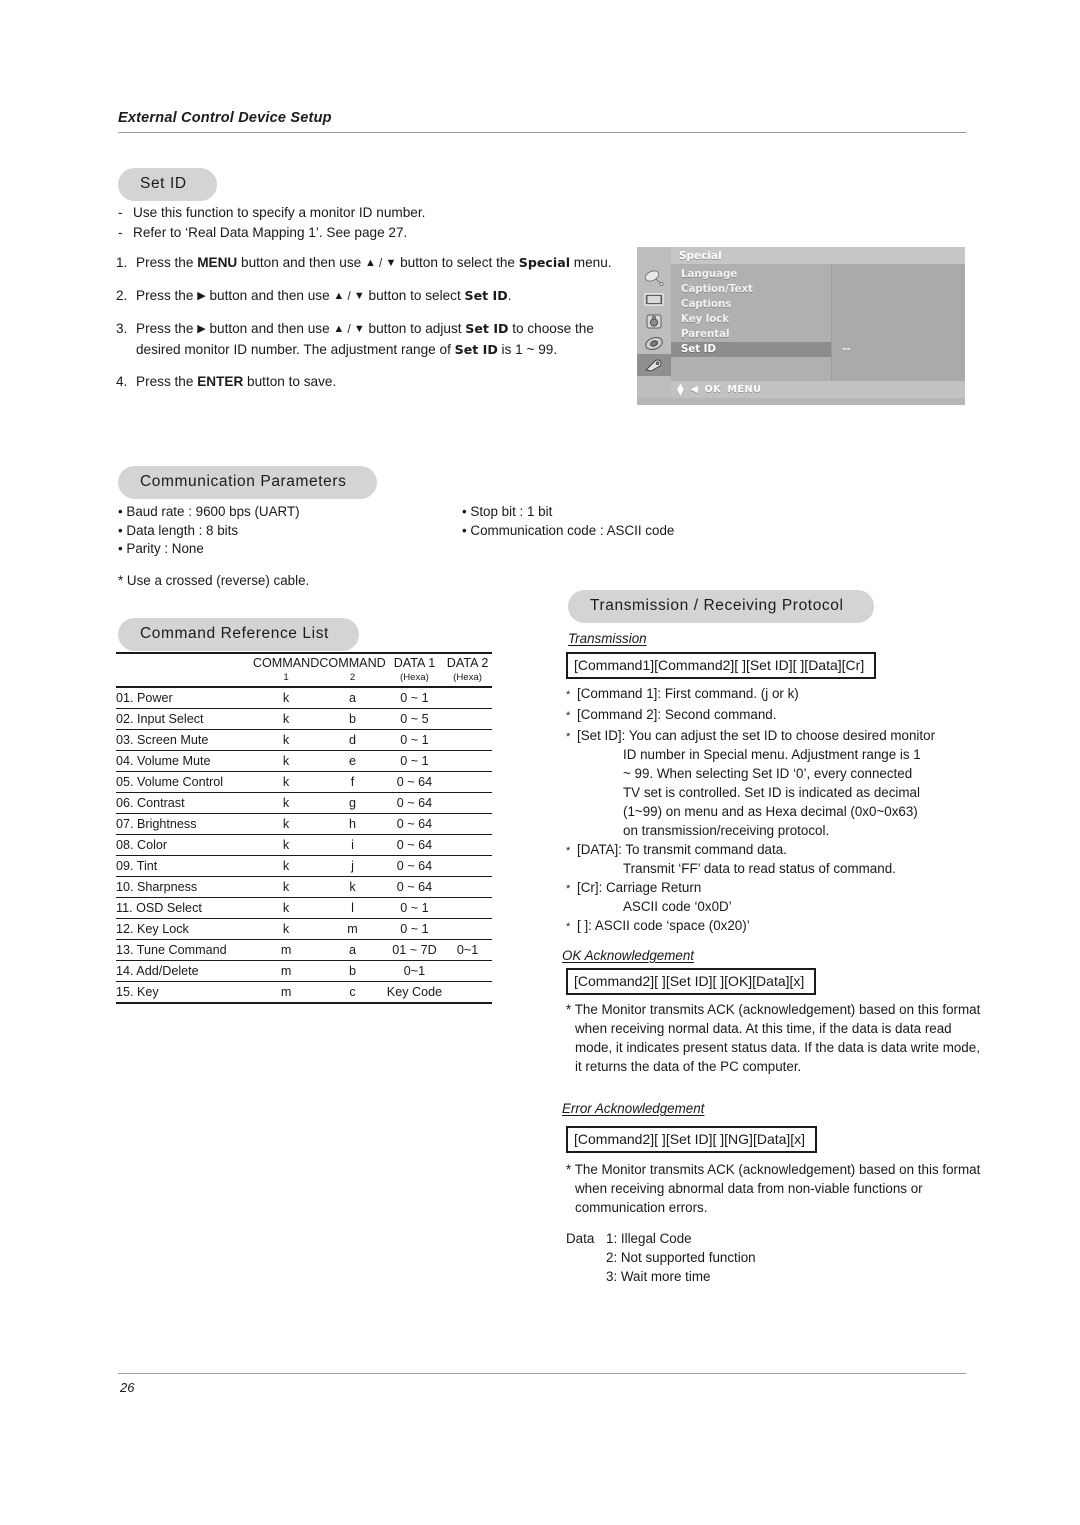  I want to click on column-header-data2: DATA 2 (Hexa), so click(467, 669).